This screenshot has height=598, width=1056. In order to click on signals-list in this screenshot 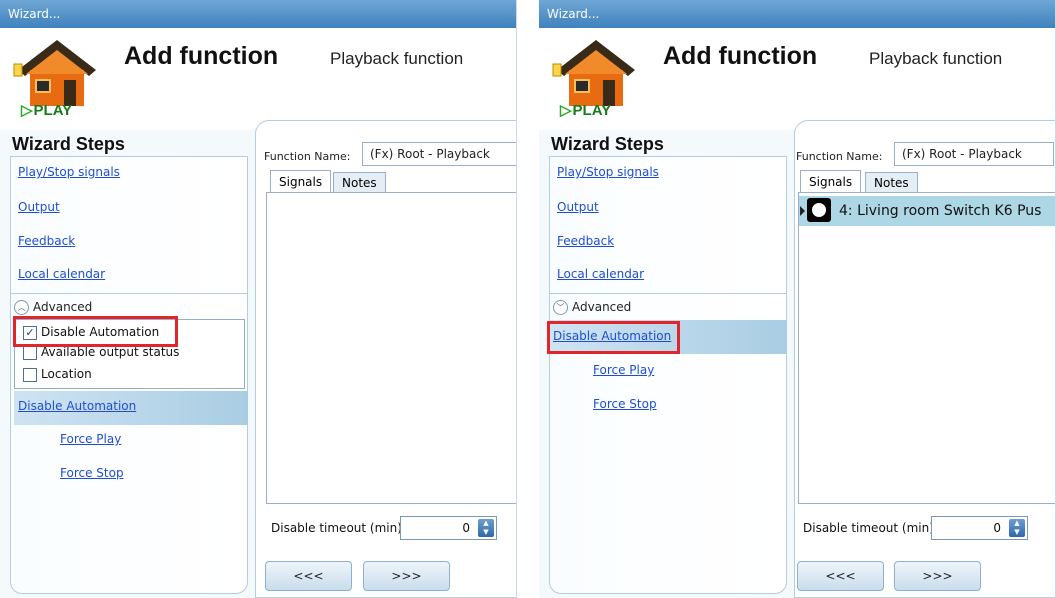, I will do `click(391, 348)`.